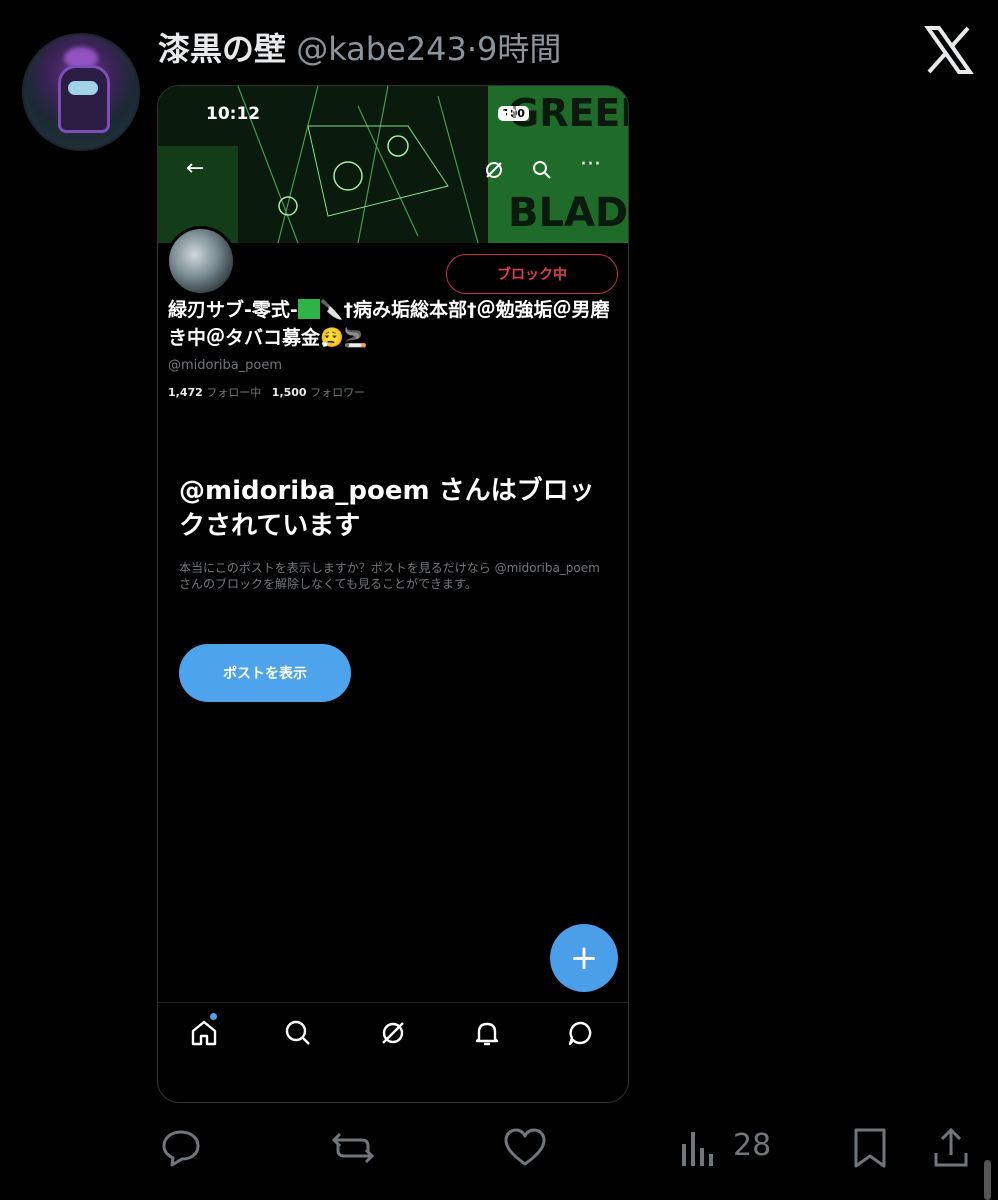 Image resolution: width=998 pixels, height=1200 pixels. Describe the element at coordinates (233, 114) in the screenshot. I see `status-time: 10:12` at that location.